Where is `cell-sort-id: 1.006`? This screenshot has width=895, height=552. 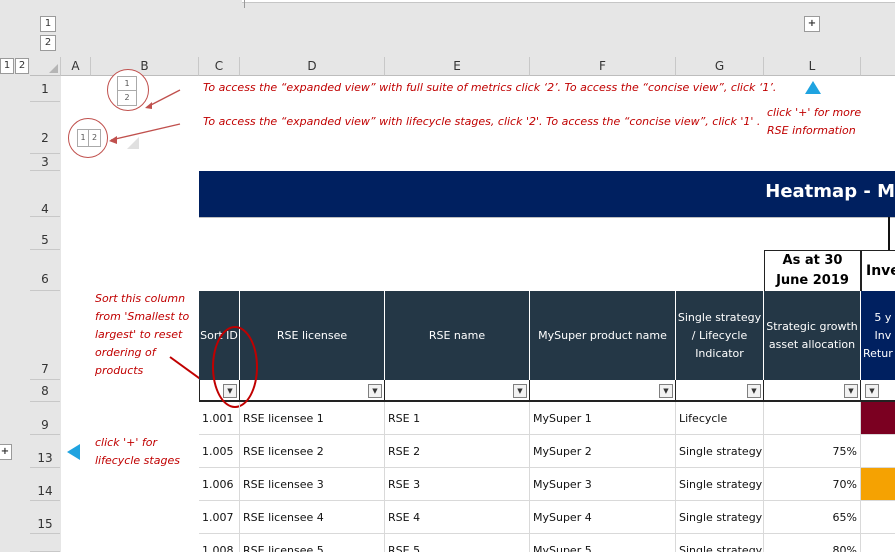 cell-sort-id: 1.006 is located at coordinates (219, 484).